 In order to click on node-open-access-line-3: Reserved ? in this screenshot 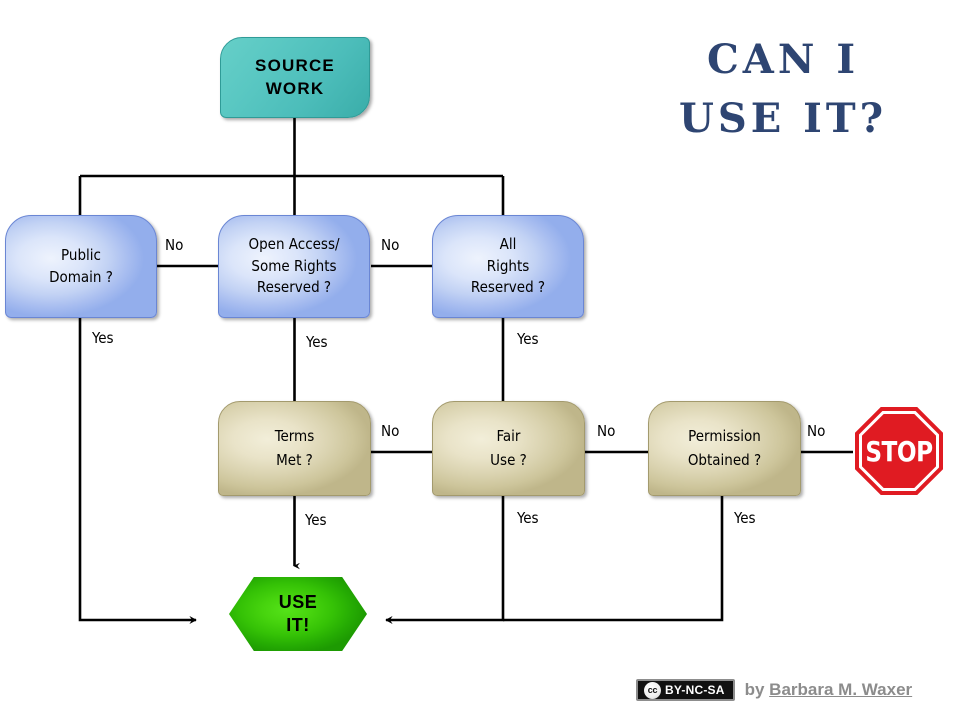, I will do `click(294, 287)`.